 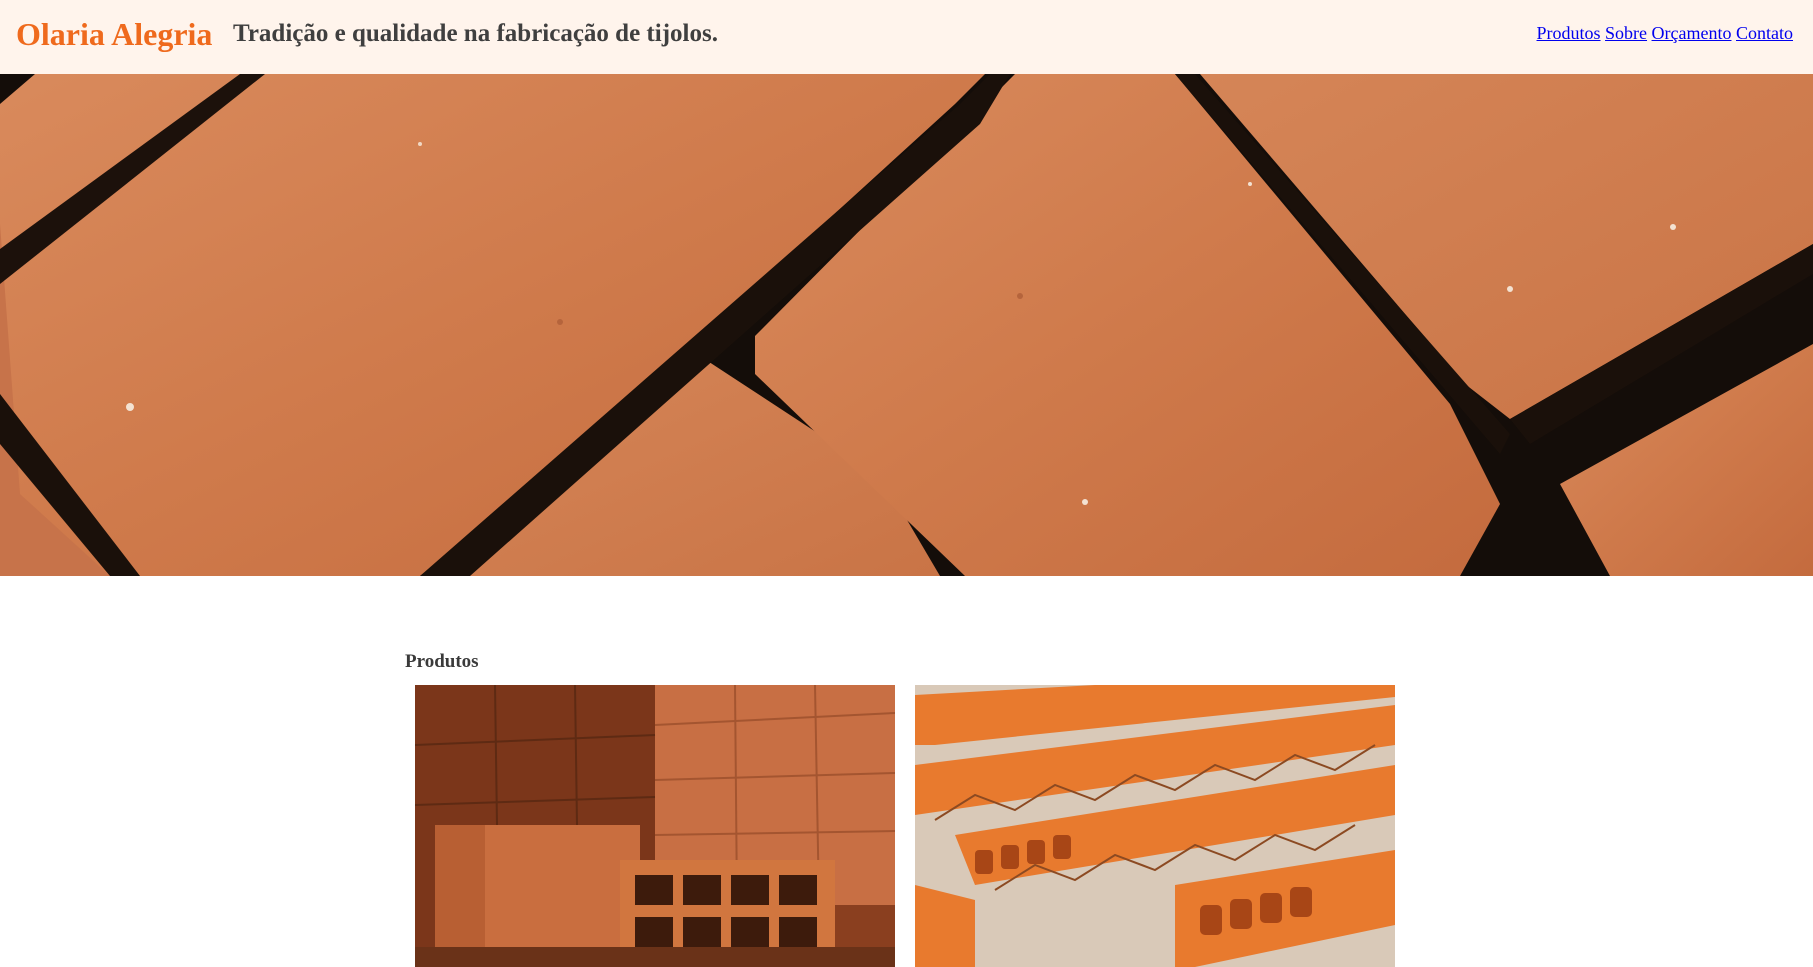 What do you see at coordinates (1764, 33) in the screenshot?
I see `nav-link-contato: Contato` at bounding box center [1764, 33].